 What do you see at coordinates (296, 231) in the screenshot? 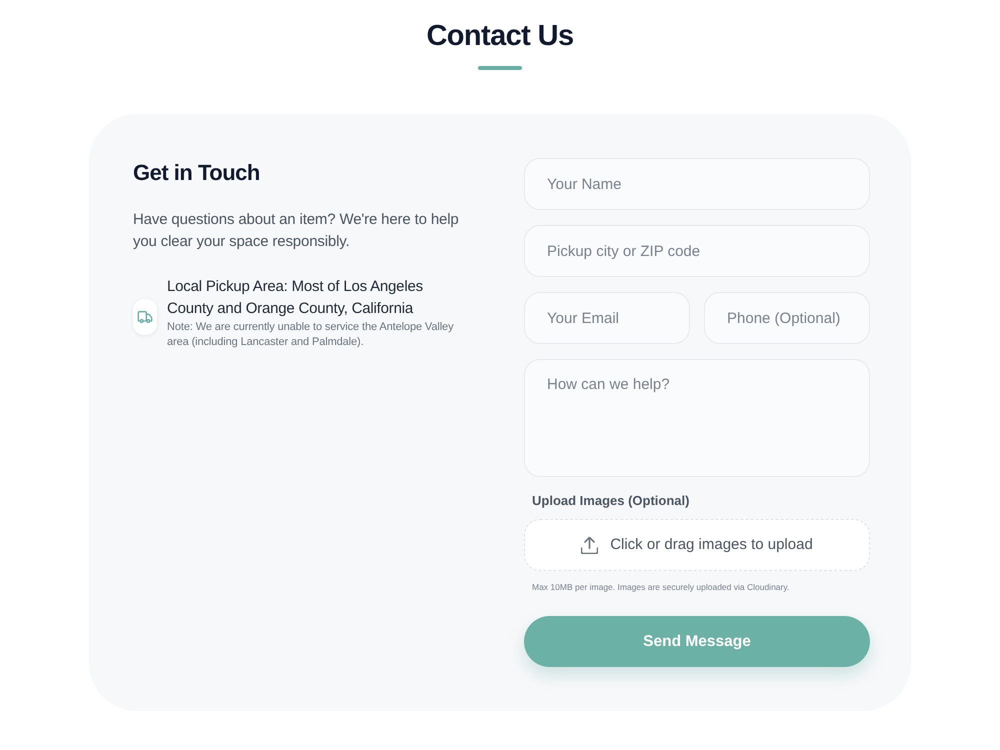
I see `intro-text: Have questions about an item? We're here to help you clear your space responsibly.` at bounding box center [296, 231].